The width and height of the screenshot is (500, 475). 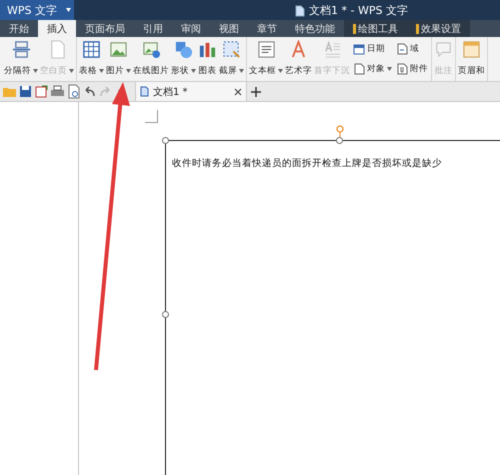 What do you see at coordinates (372, 69) in the screenshot?
I see `ribbon-button: 对象` at bounding box center [372, 69].